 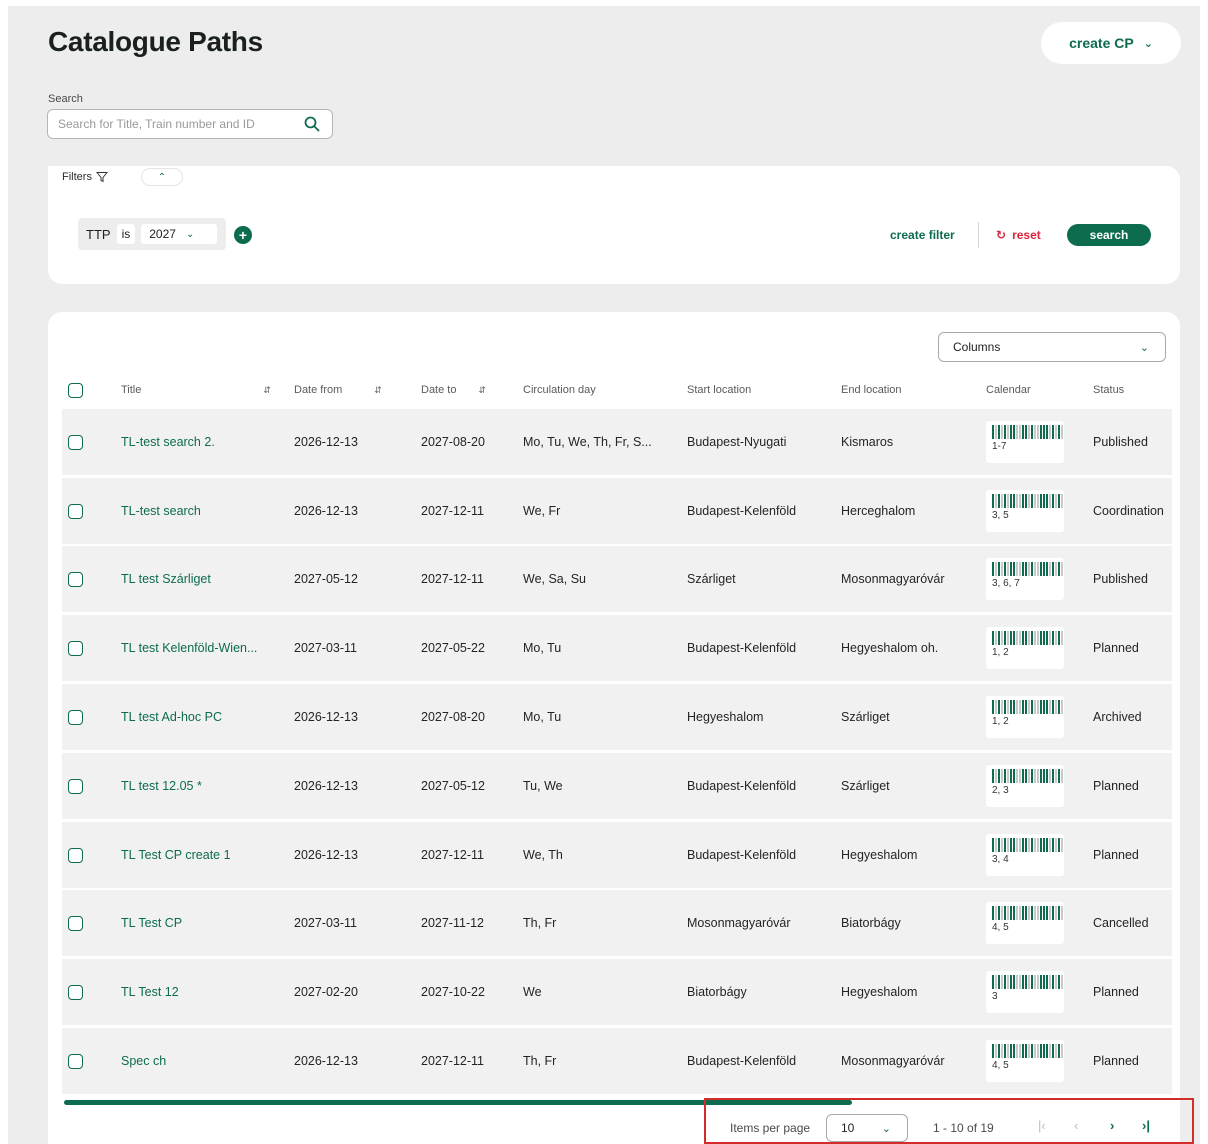 I want to click on last-page-icon: ›|, so click(x=1146, y=1125).